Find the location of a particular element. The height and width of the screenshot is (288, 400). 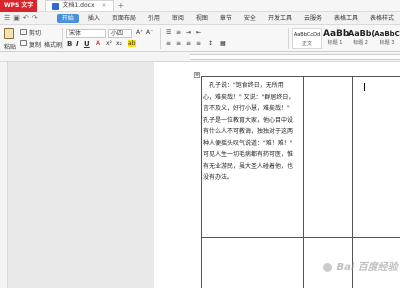

style-heading-1: AaBb 标题 1 is located at coordinates (336, 38).